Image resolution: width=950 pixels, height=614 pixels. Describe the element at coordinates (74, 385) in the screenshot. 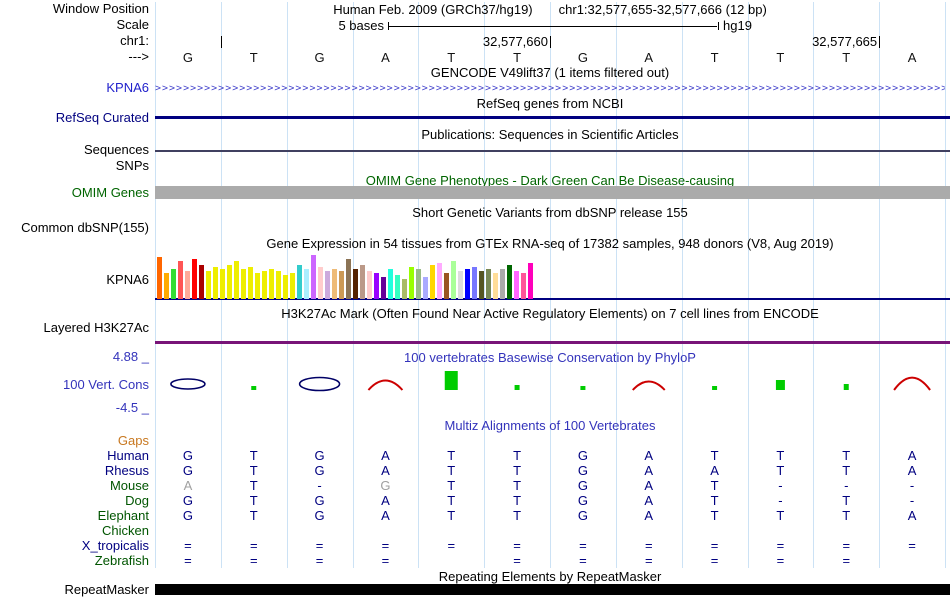

I see `vert-cons-label: 100 Vert. Cons` at that location.